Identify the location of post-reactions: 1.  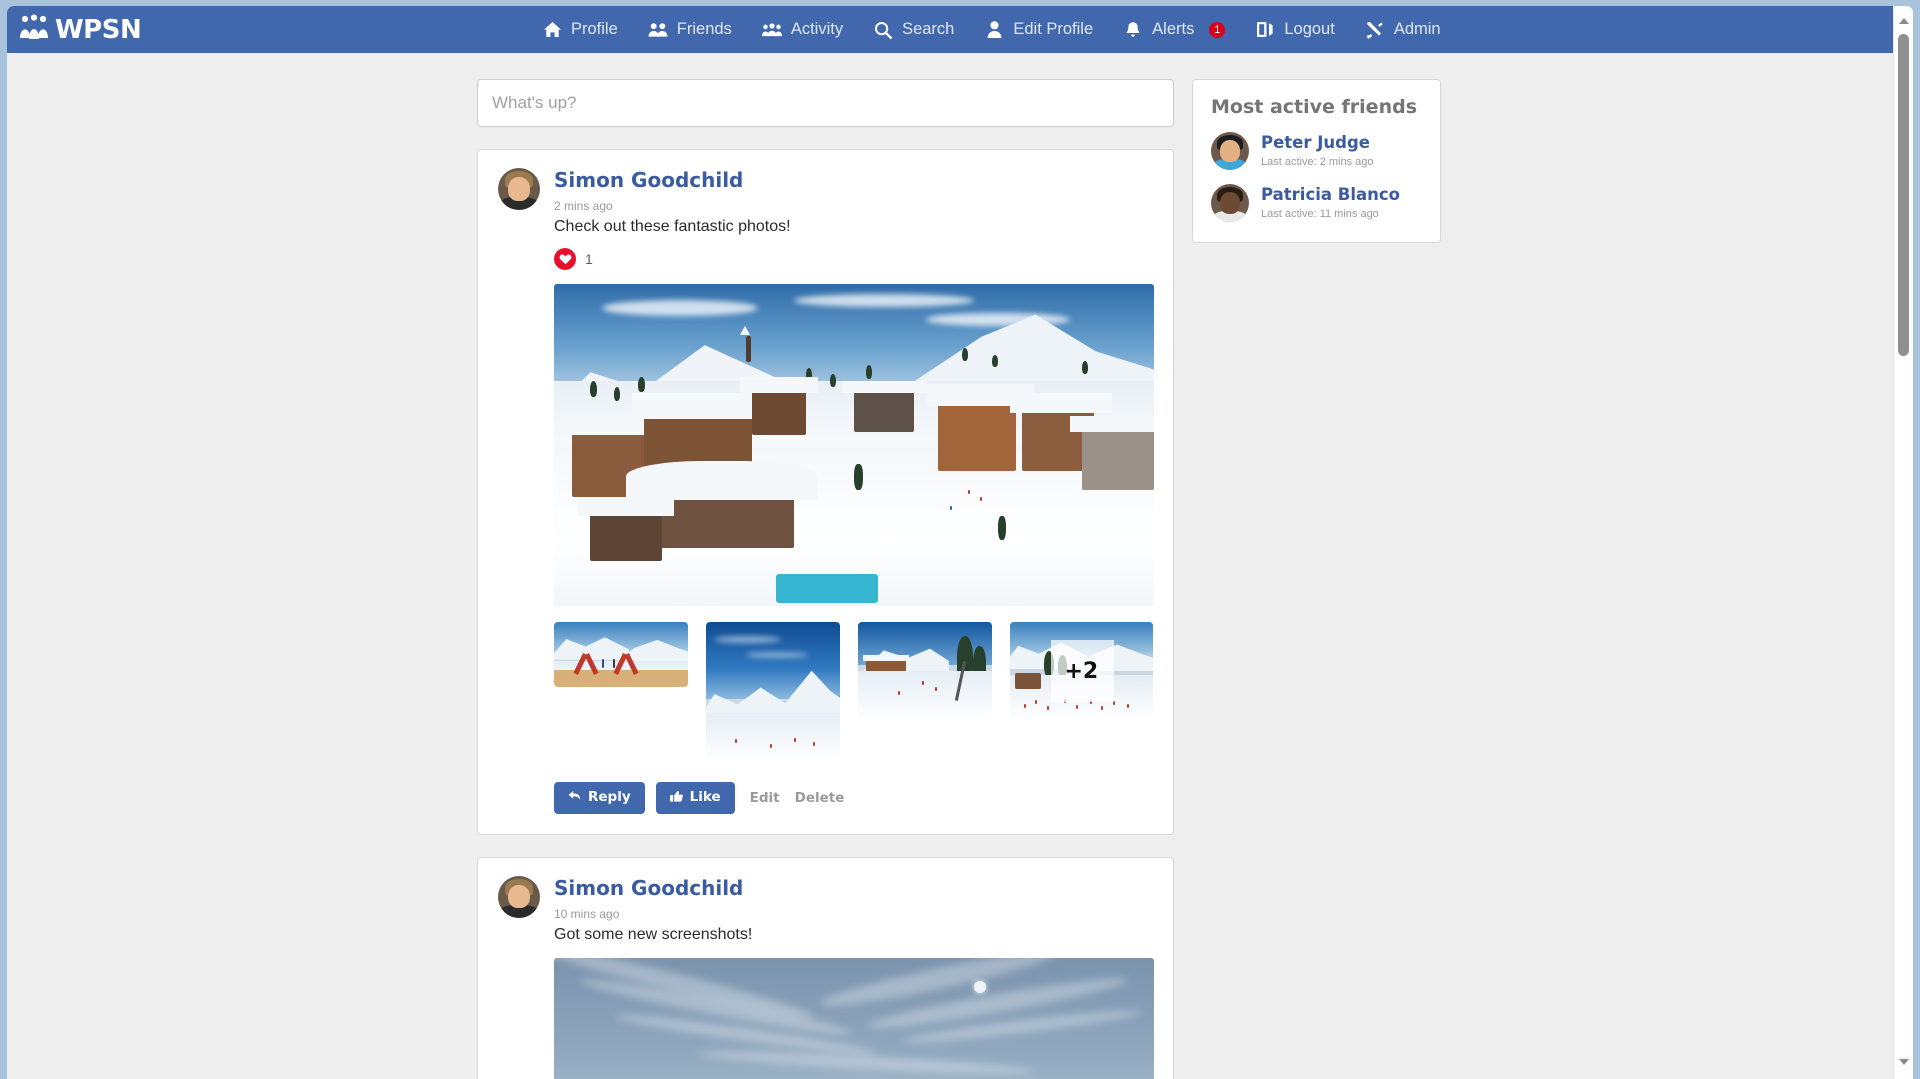
(853, 259).